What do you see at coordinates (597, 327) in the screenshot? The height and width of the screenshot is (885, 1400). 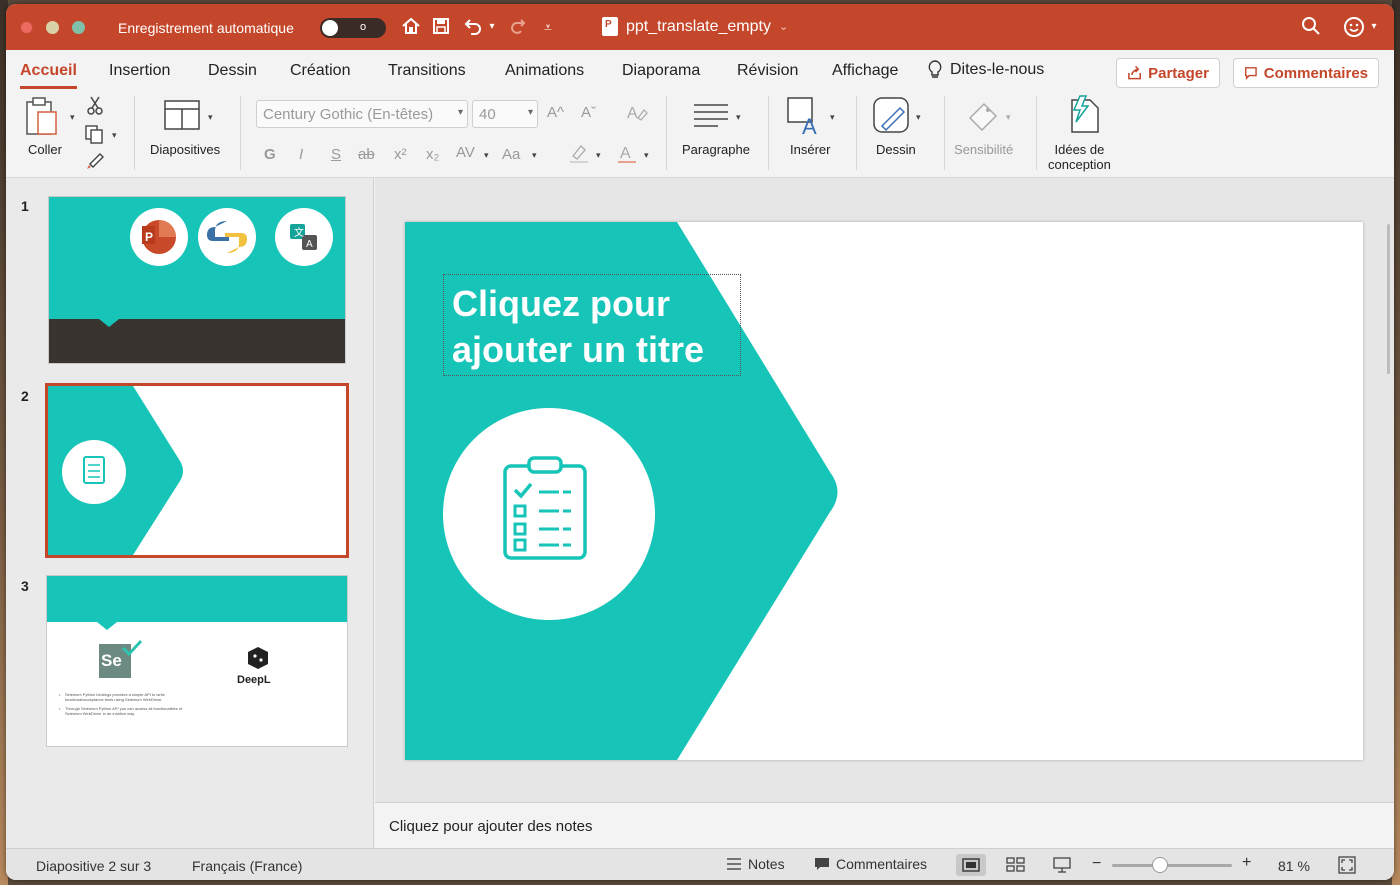 I see `title-placeholder-text: Cliquez pour ajouter un titre` at bounding box center [597, 327].